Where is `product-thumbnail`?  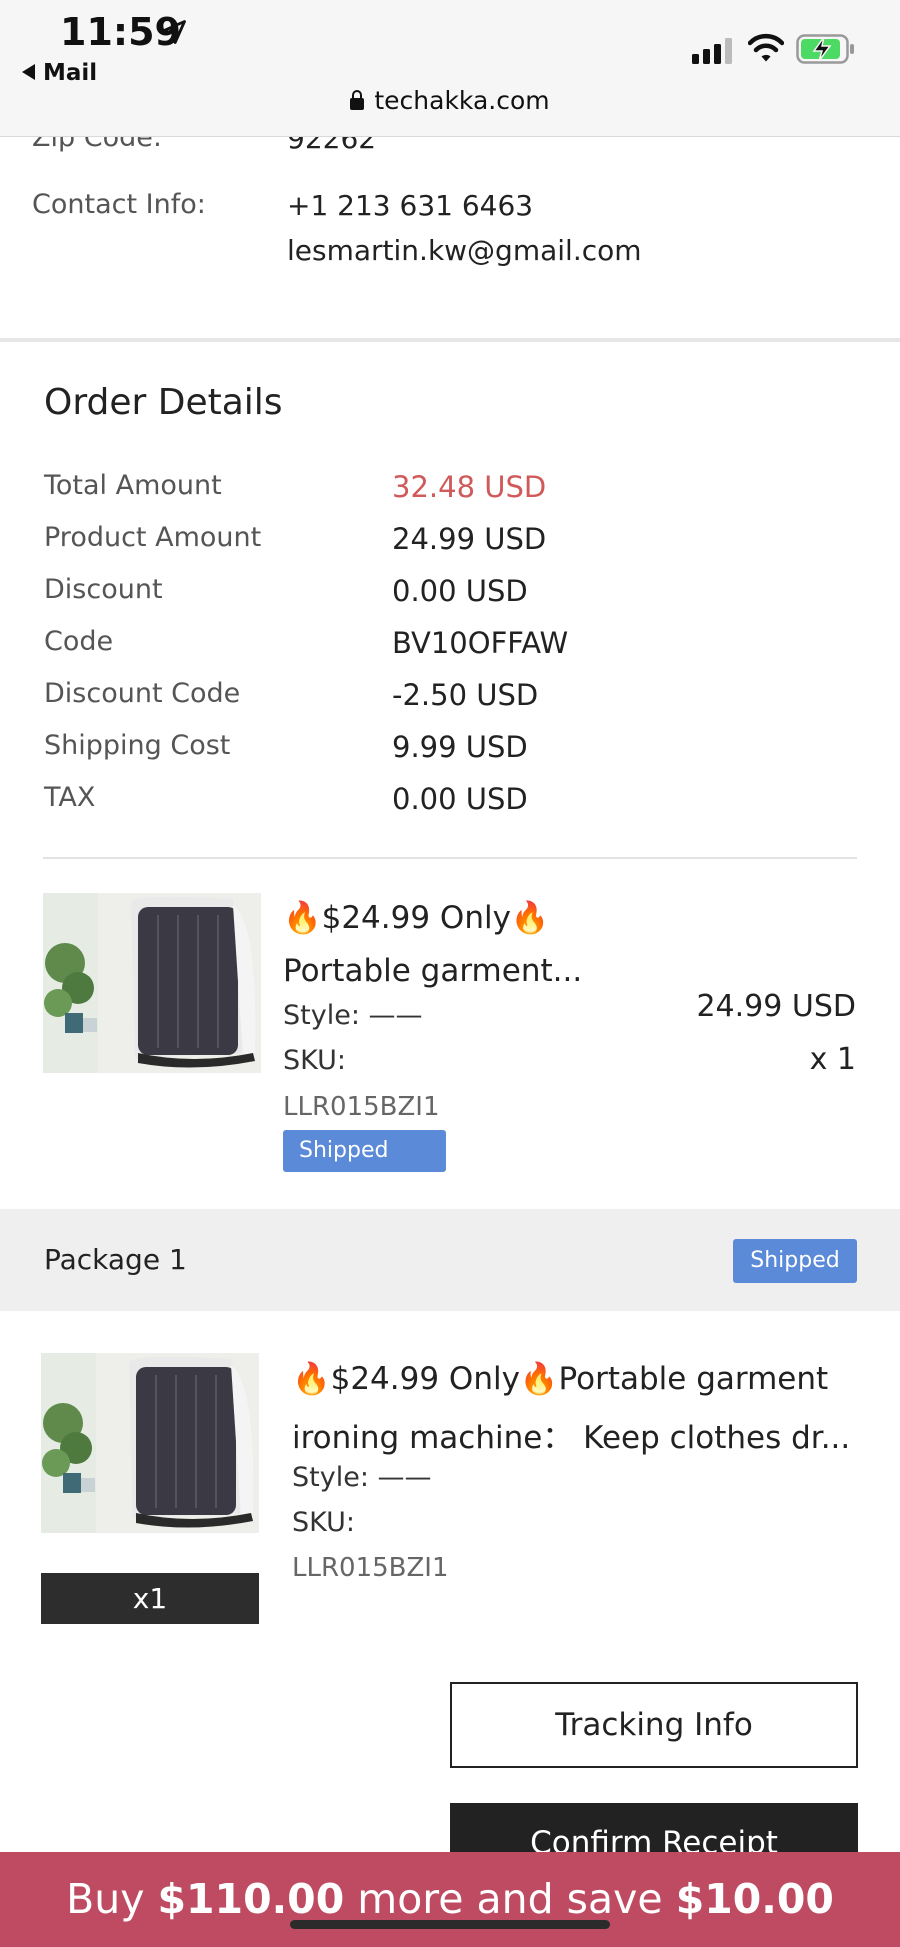
product-thumbnail is located at coordinates (152, 983).